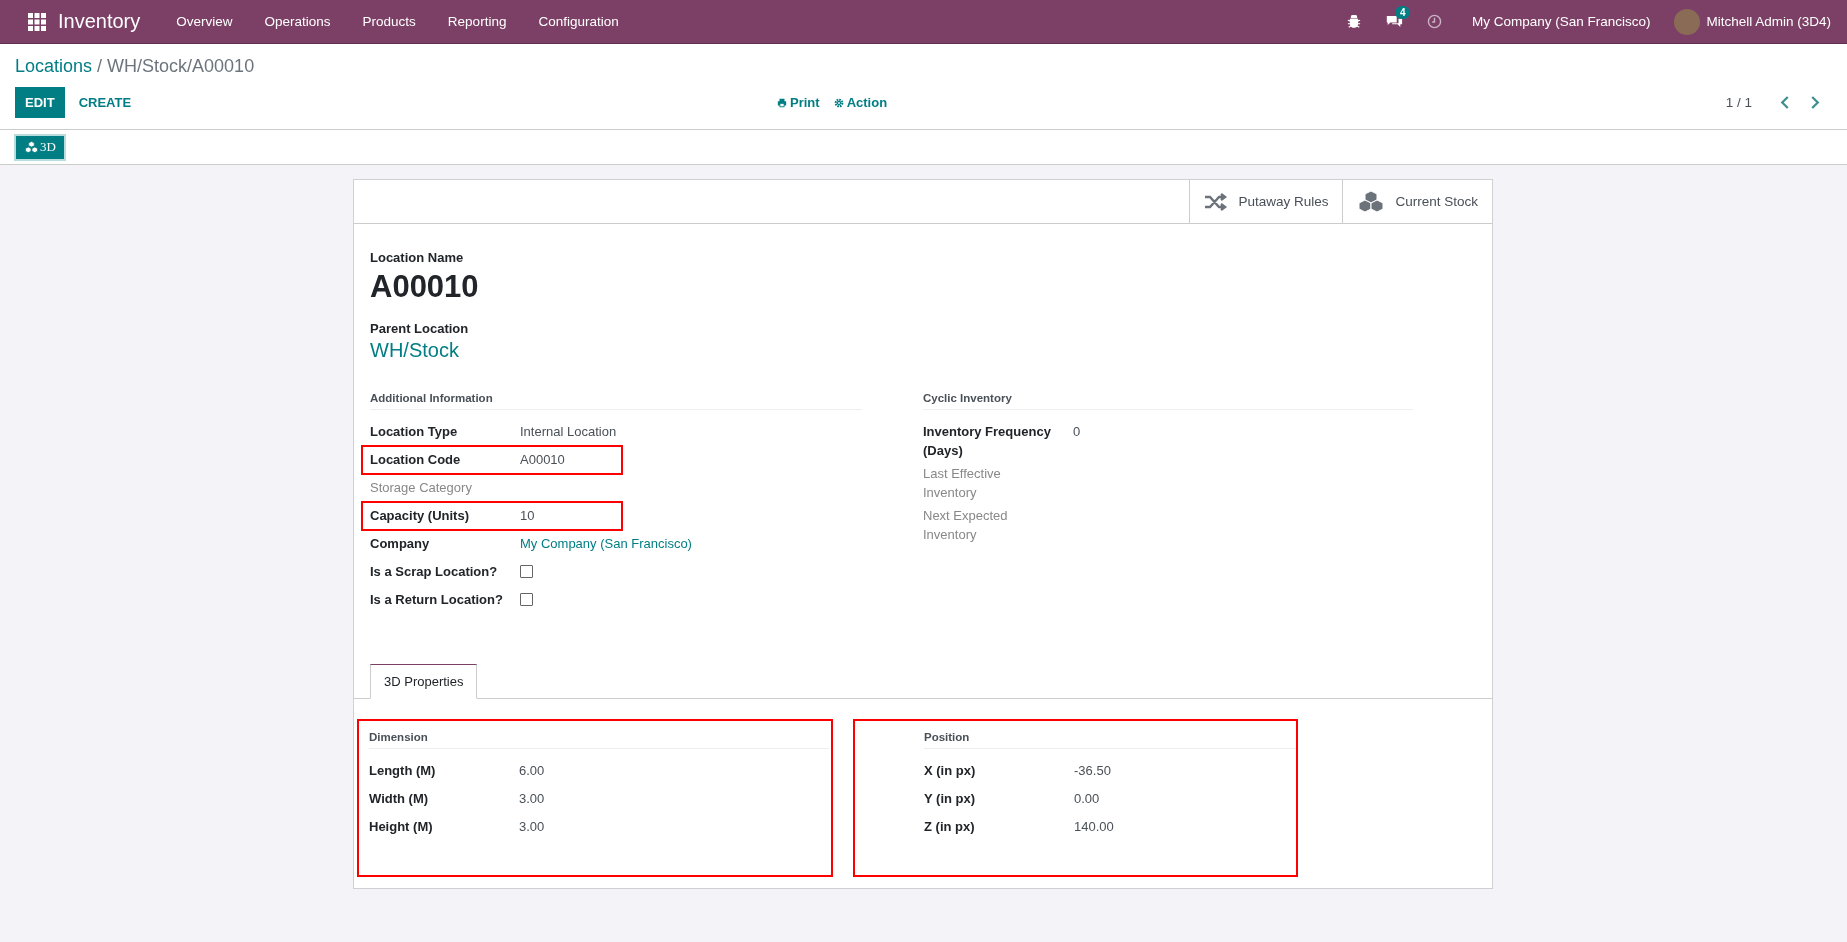  What do you see at coordinates (606, 543) in the screenshot?
I see `company-link: My Company (San Francisco)` at bounding box center [606, 543].